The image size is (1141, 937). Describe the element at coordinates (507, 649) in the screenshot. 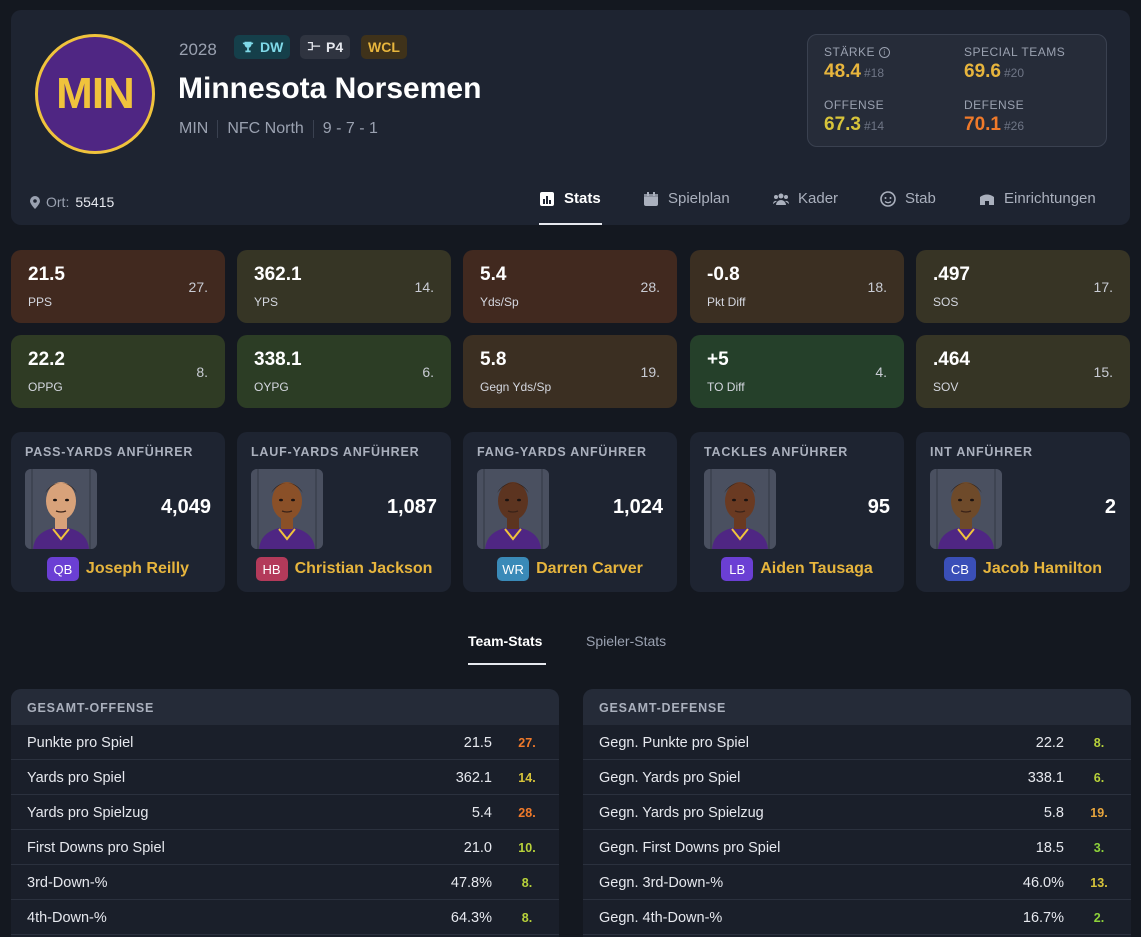

I see `subtab-team-stats: Team-Stats` at that location.